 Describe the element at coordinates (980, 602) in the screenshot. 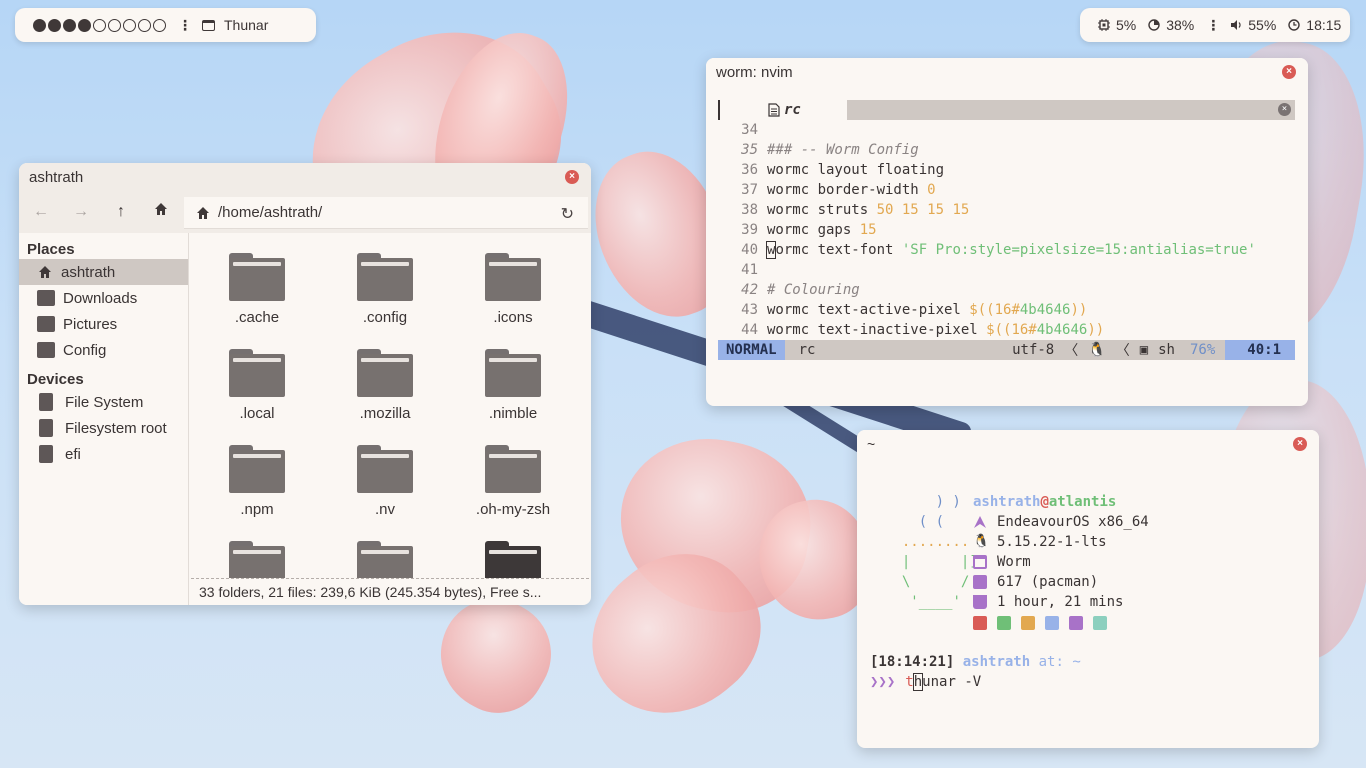

I see `coffee-icon` at that location.